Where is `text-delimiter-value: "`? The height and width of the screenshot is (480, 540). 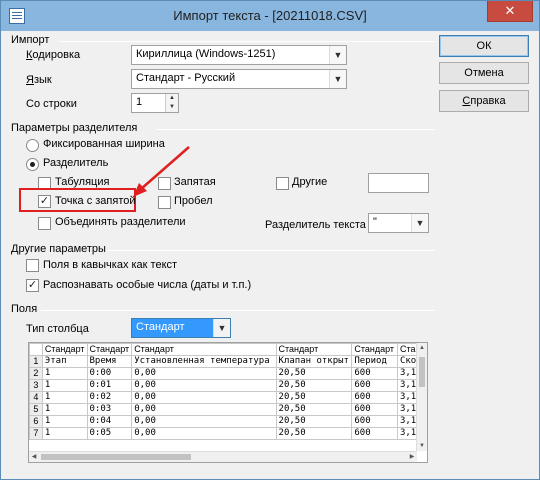
text-delimiter-value: " is located at coordinates (375, 222).